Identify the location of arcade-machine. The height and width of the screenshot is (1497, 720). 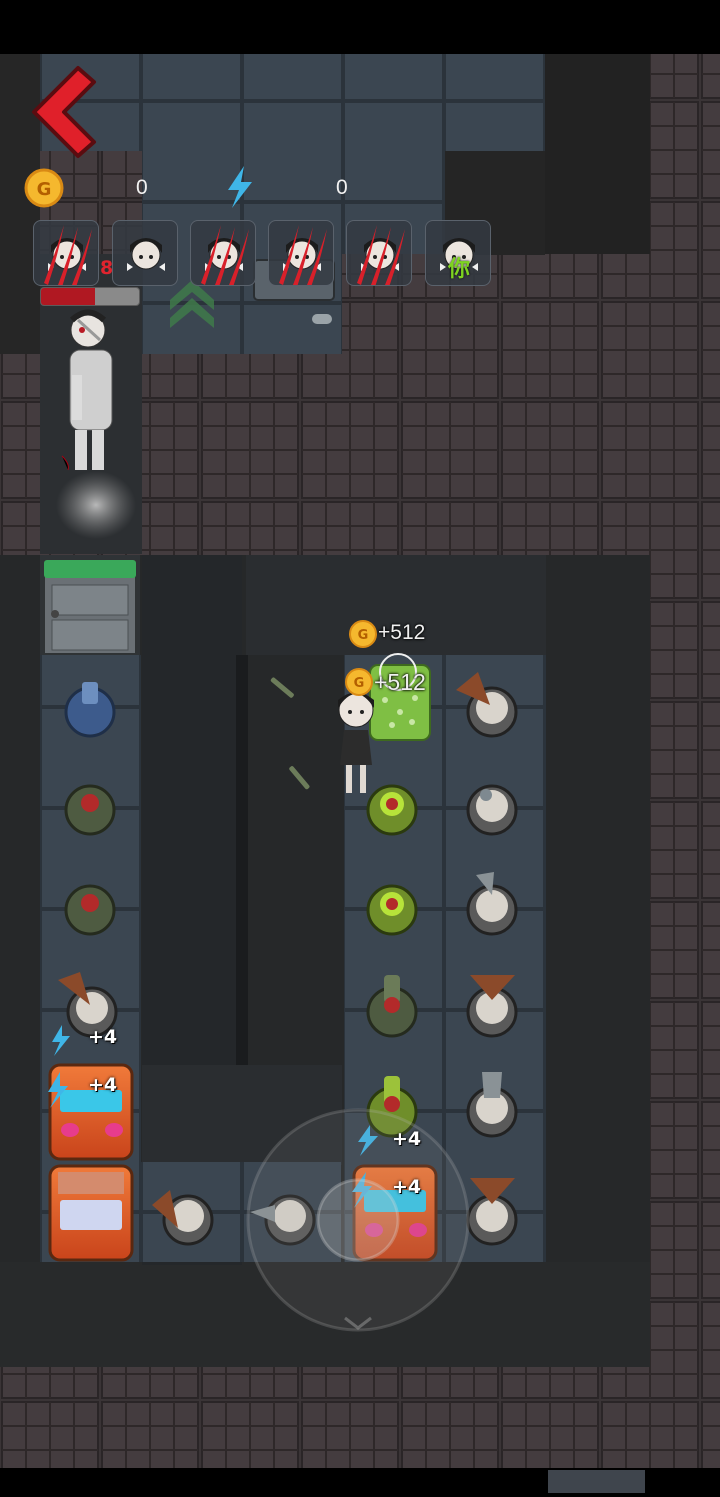
(91, 1213).